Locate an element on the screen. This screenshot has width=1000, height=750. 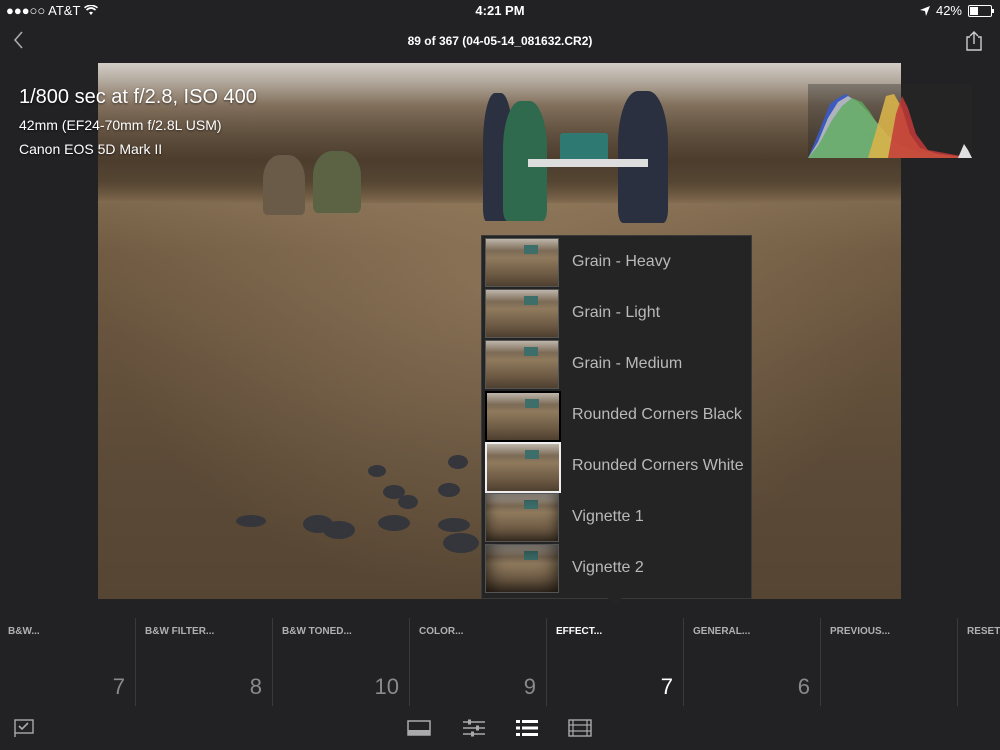
share-button is located at coordinates (975, 41).